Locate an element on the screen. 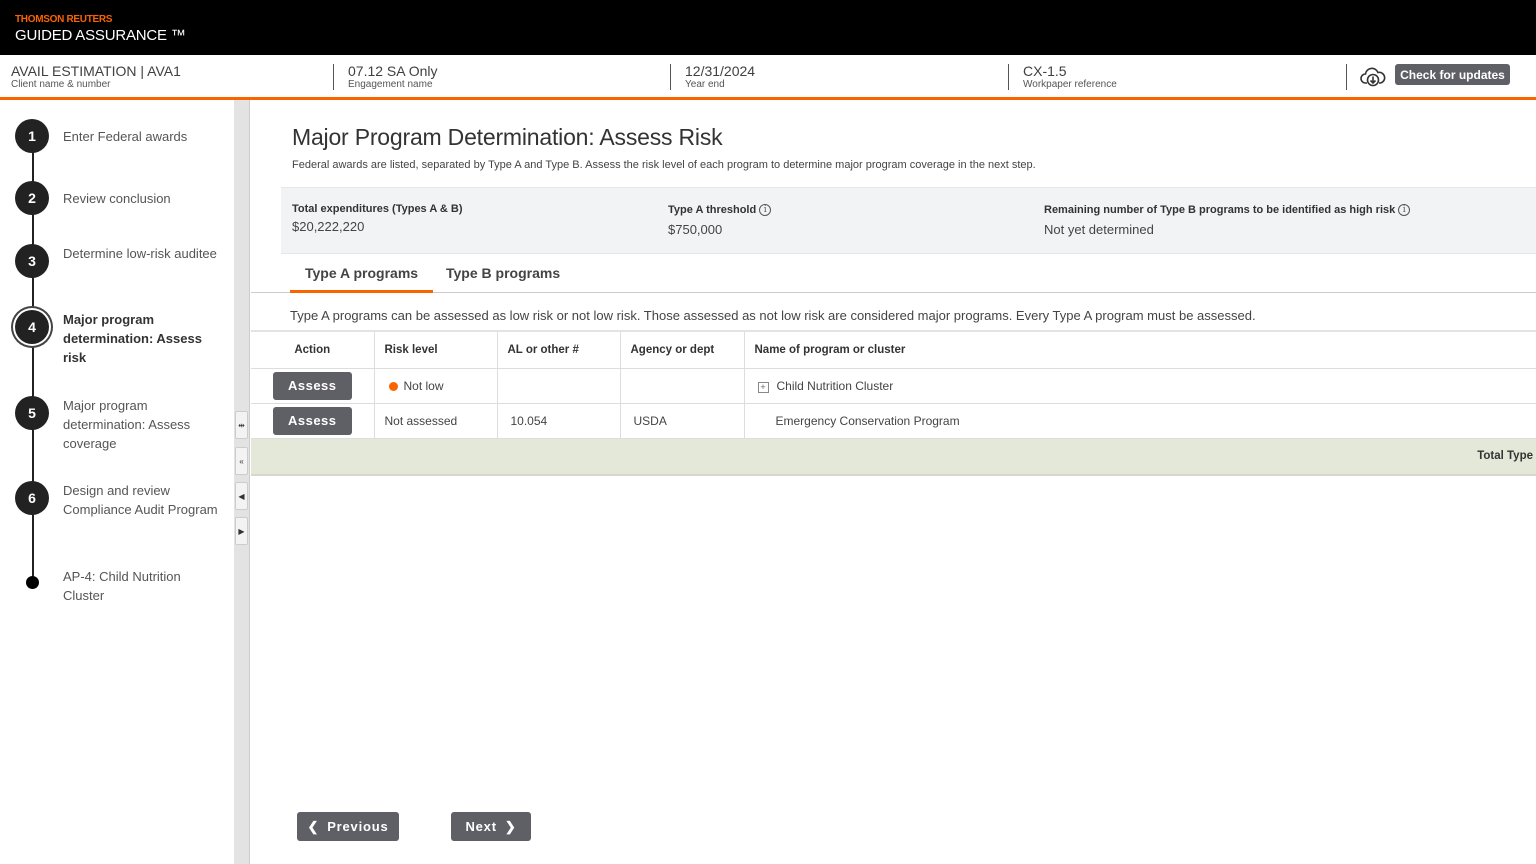 The height and width of the screenshot is (864, 1536). engagement-info: 07.12 SA Only Engagement name is located at coordinates (393, 77).